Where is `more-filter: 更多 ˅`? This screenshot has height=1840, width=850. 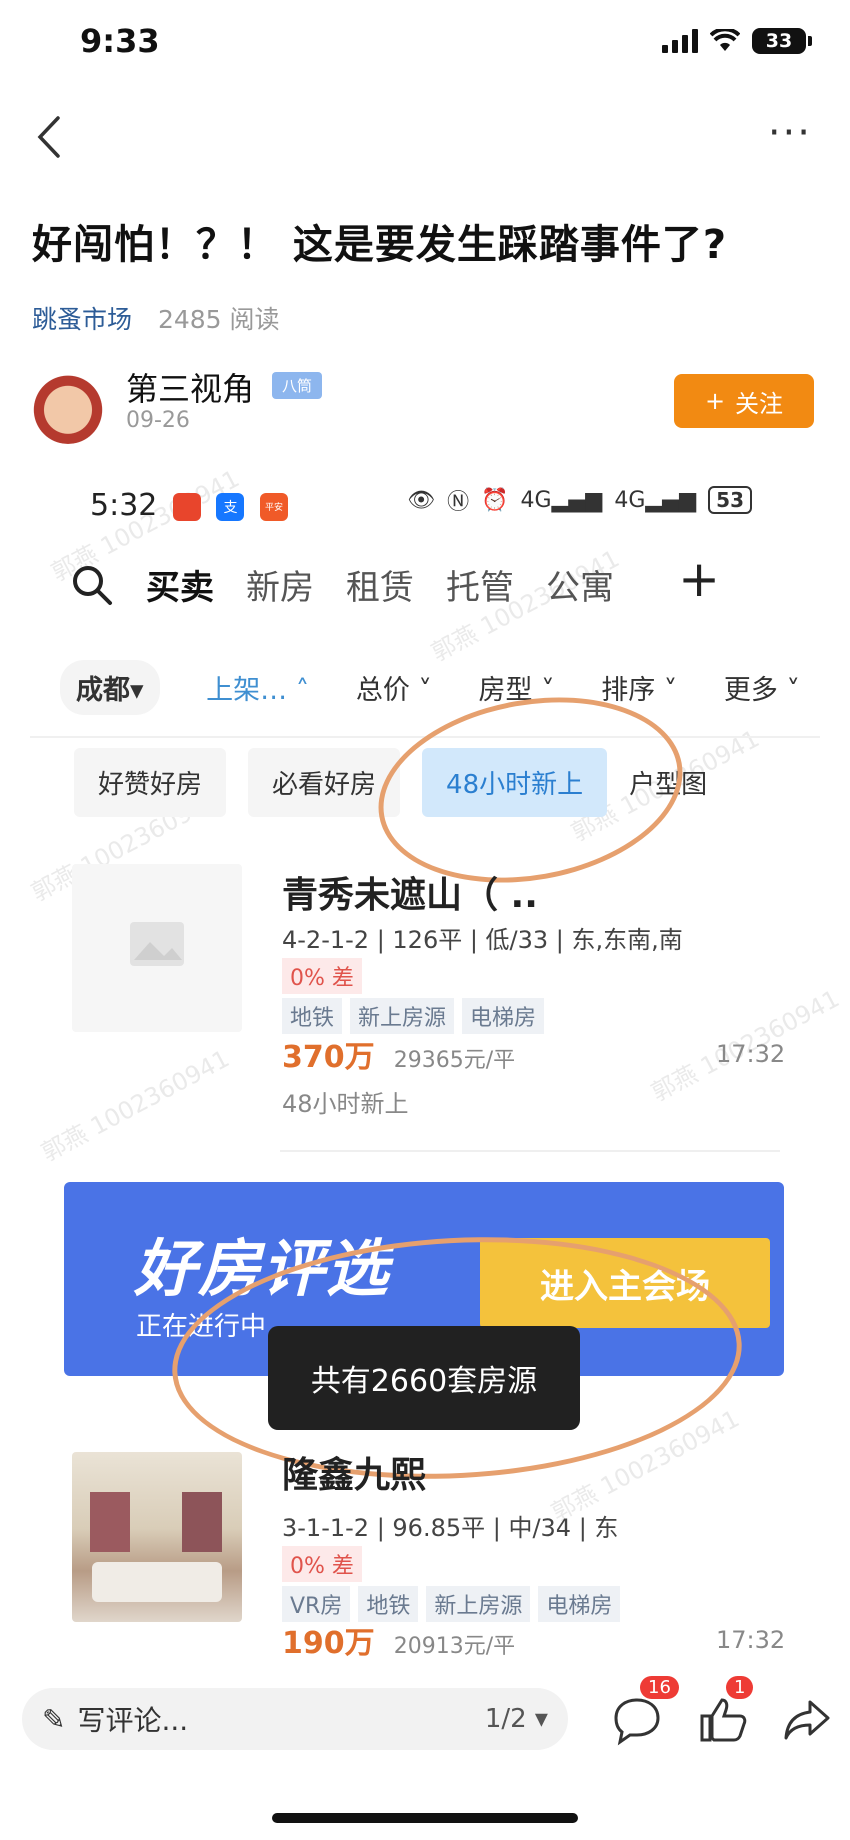
more-filter: 更多 ˅ is located at coordinates (762, 687).